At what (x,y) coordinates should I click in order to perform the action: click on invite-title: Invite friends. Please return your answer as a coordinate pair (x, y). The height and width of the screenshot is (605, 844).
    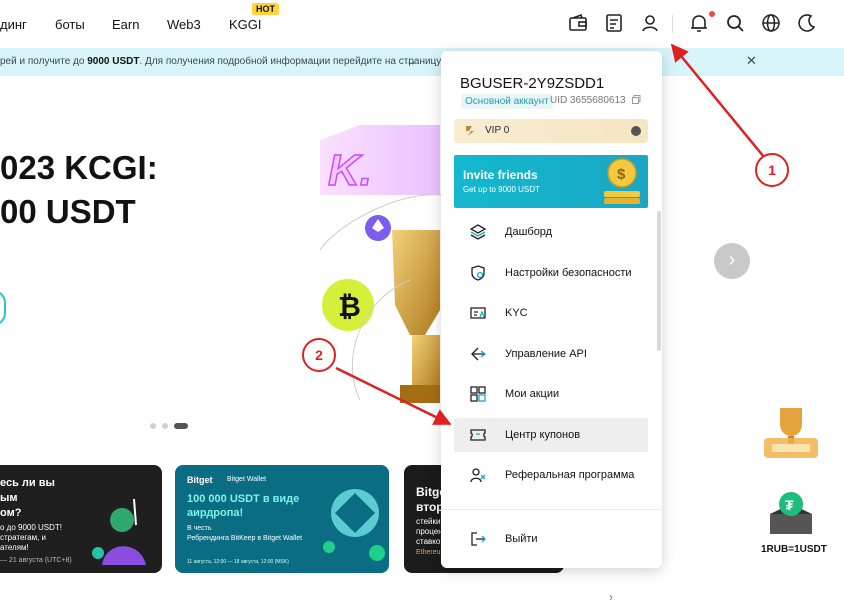
    Looking at the image, I should click on (500, 175).